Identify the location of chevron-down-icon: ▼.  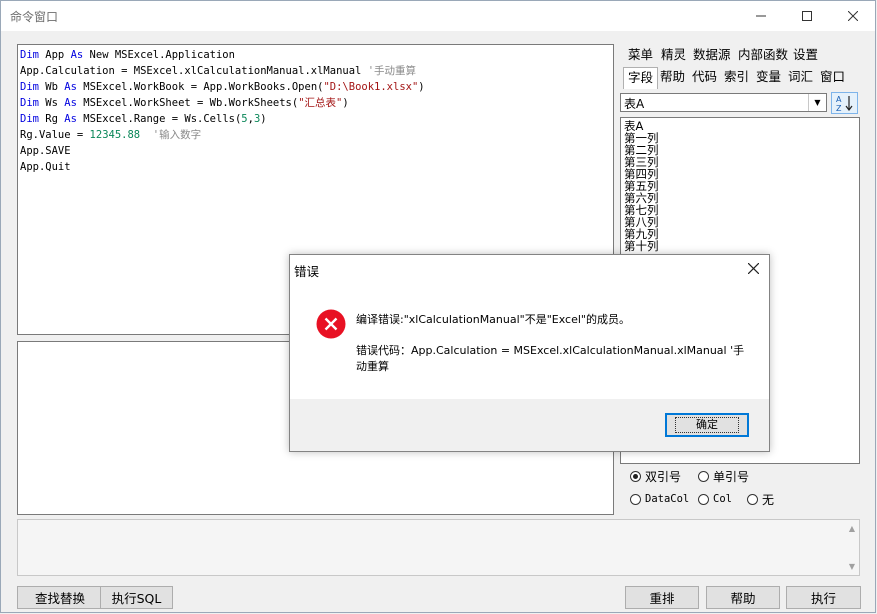
(817, 102).